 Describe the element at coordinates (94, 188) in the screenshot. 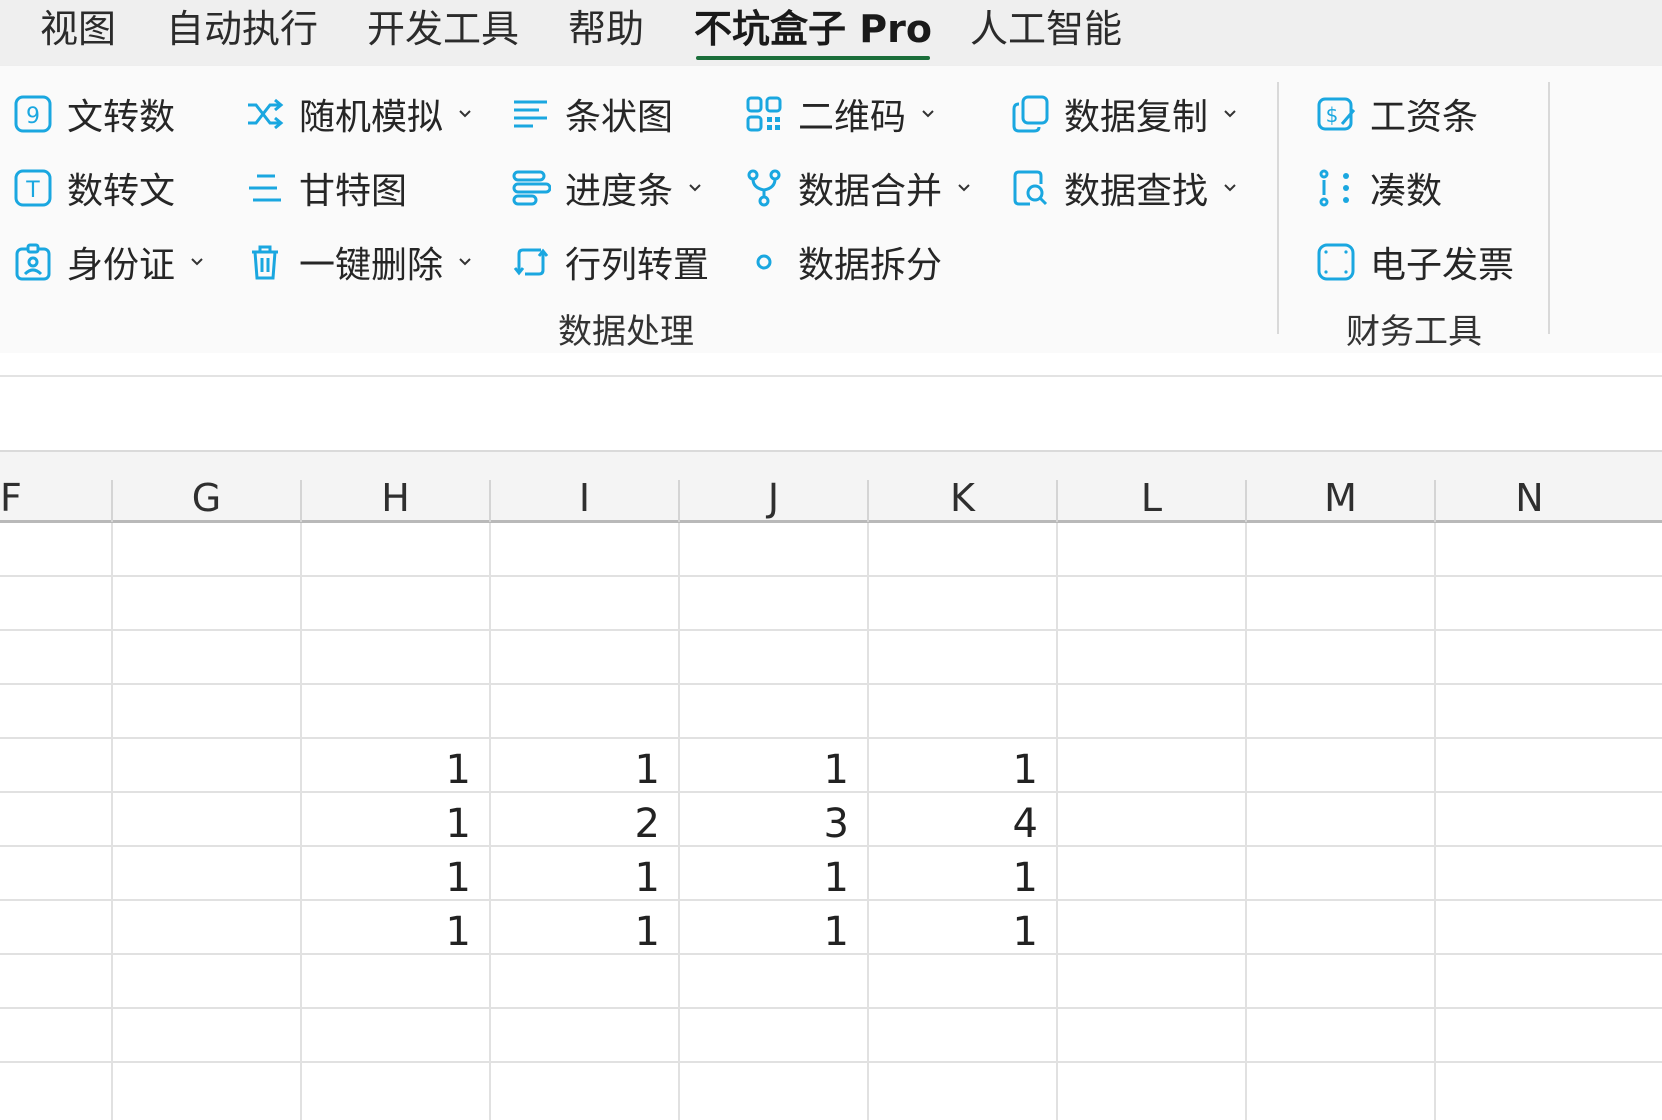

I see `number-to-text-button: T 数转文` at that location.